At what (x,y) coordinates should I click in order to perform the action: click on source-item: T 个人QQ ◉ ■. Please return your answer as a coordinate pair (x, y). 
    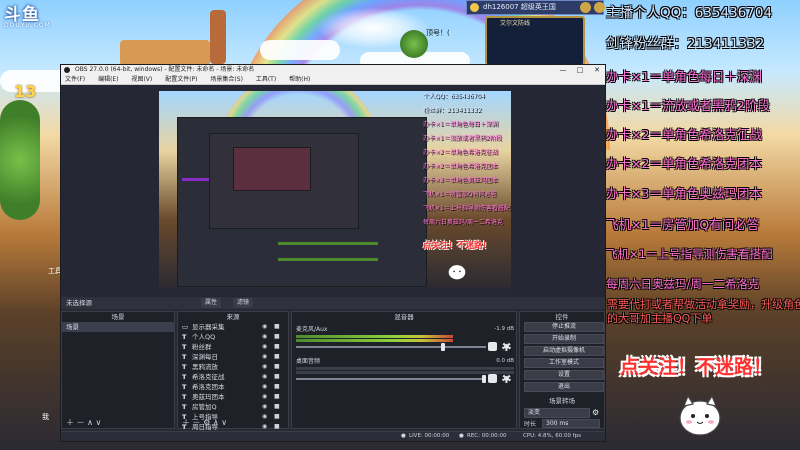
    Looking at the image, I should click on (233, 337).